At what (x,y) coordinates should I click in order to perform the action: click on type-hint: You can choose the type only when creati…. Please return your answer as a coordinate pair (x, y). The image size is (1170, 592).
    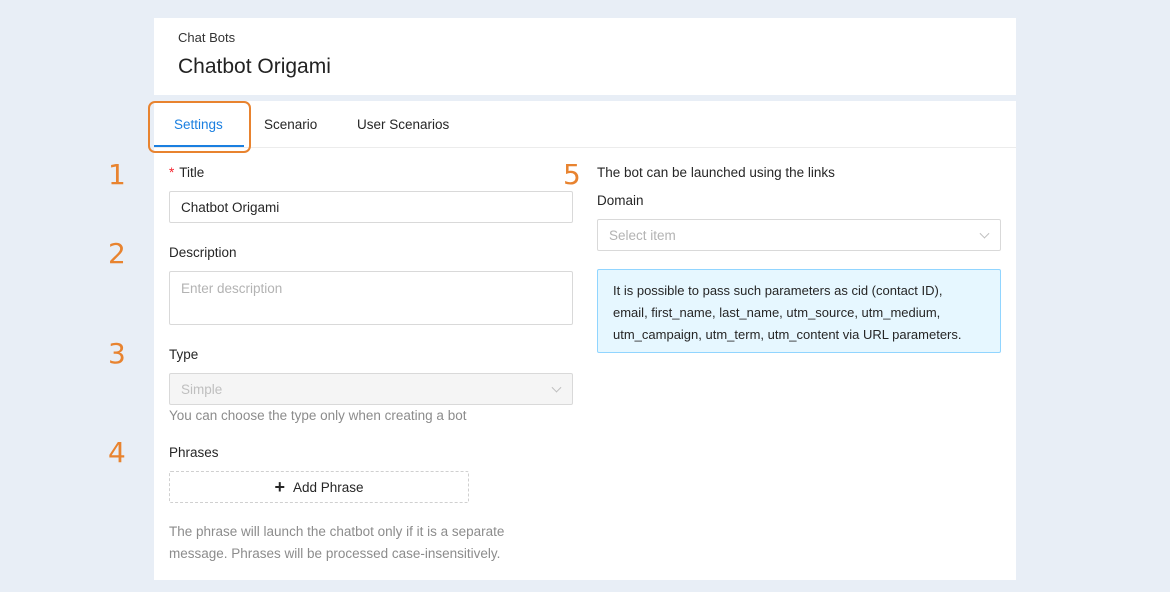
    Looking at the image, I should click on (318, 415).